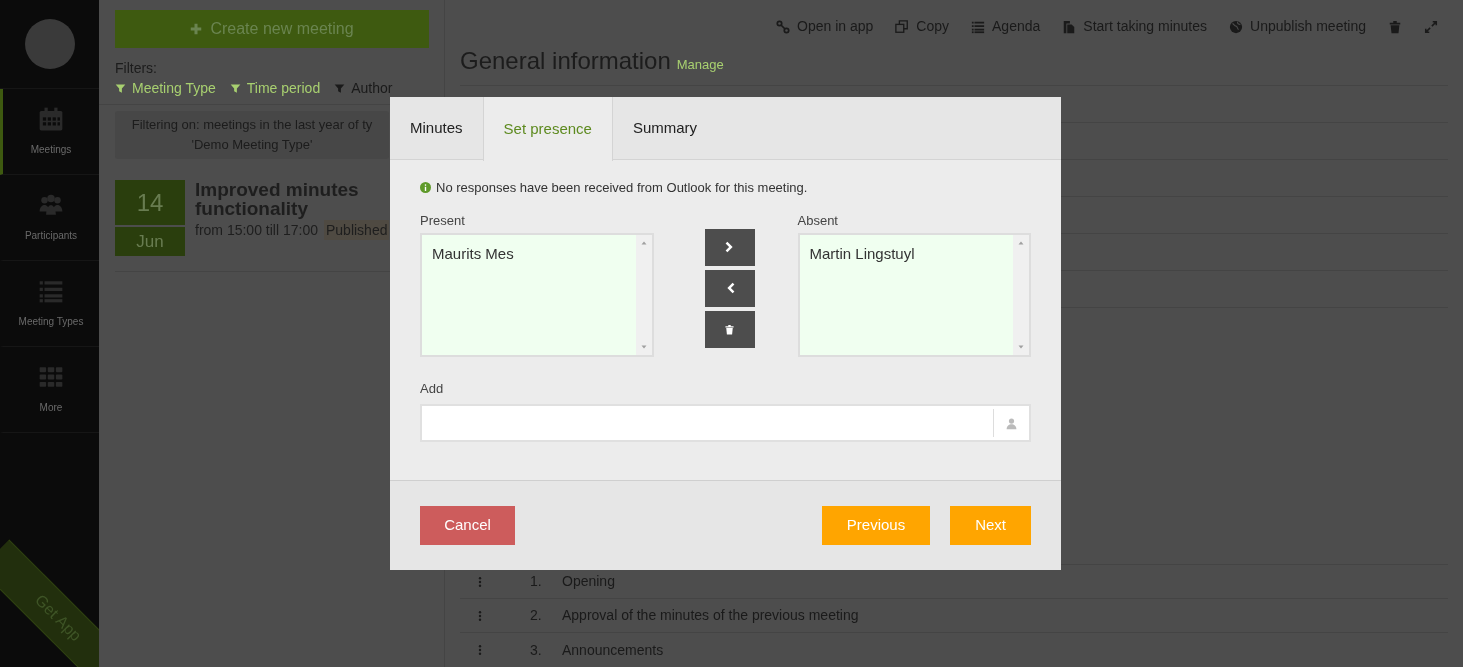  What do you see at coordinates (436, 128) in the screenshot?
I see `dialog-tab: Minutes` at bounding box center [436, 128].